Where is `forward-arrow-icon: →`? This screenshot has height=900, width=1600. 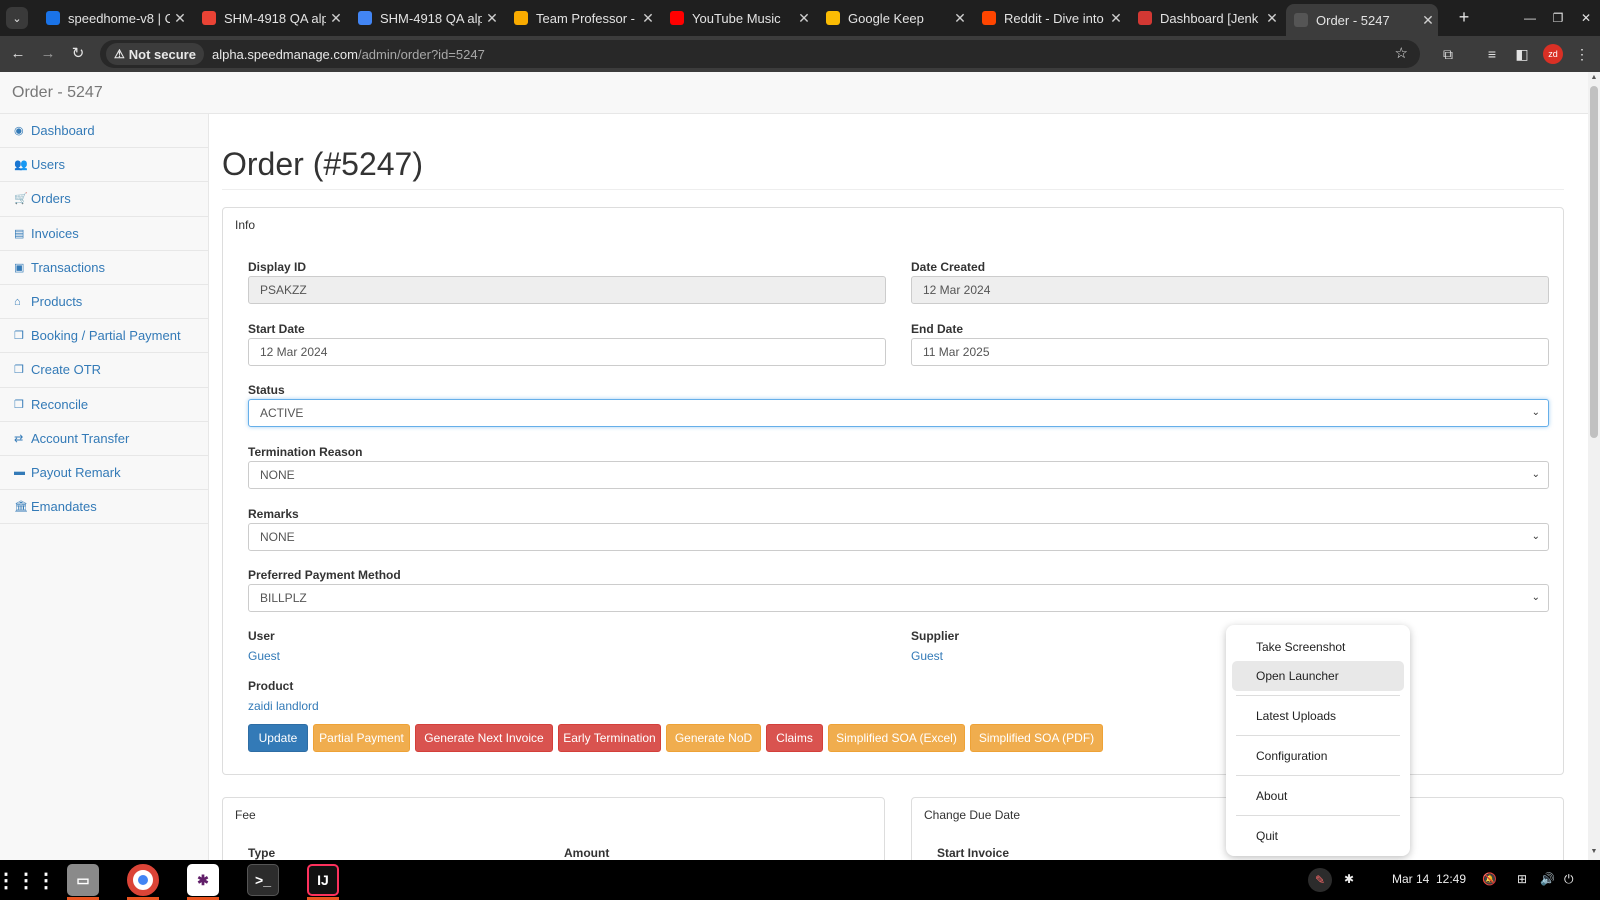
forward-arrow-icon: → is located at coordinates (48, 54).